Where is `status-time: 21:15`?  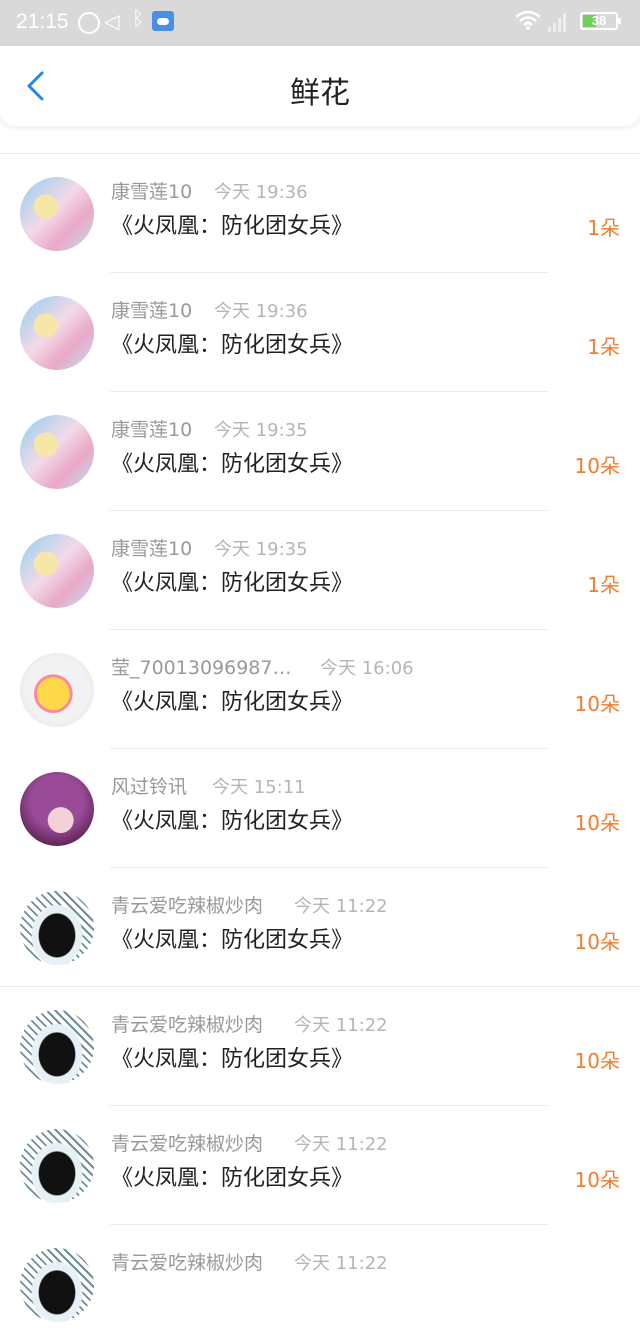
status-time: 21:15 is located at coordinates (42, 21).